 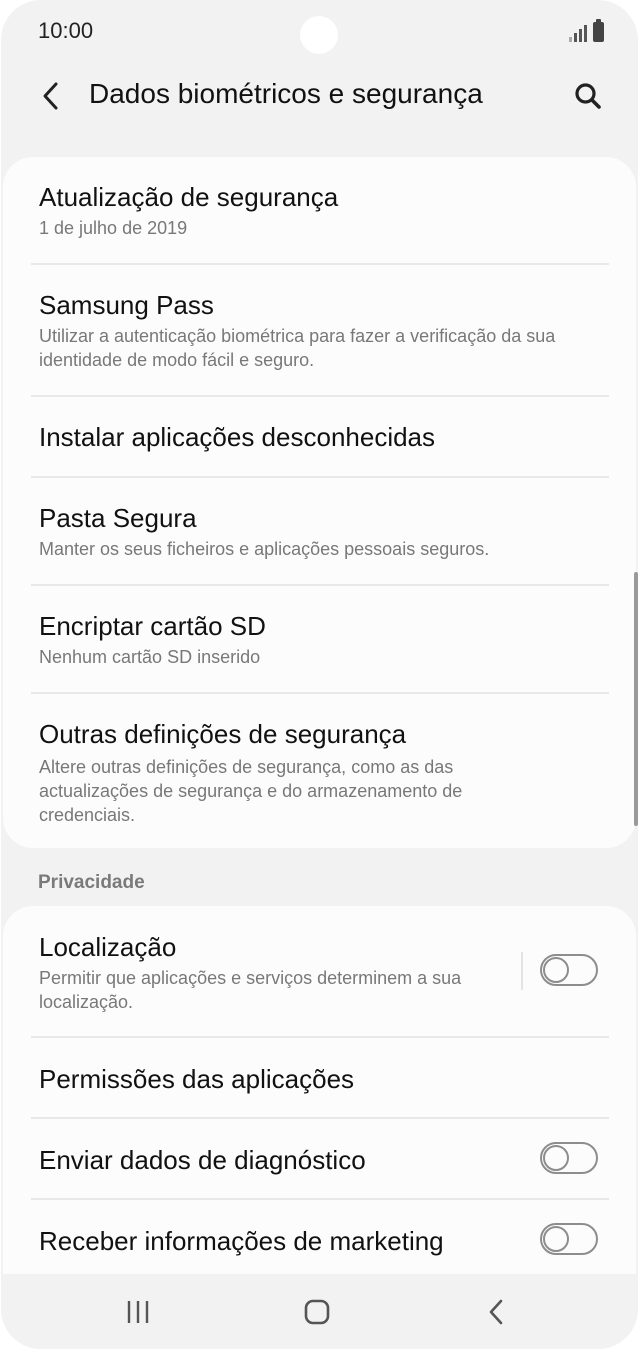 I want to click on front-camera-cutout, so click(x=319, y=35).